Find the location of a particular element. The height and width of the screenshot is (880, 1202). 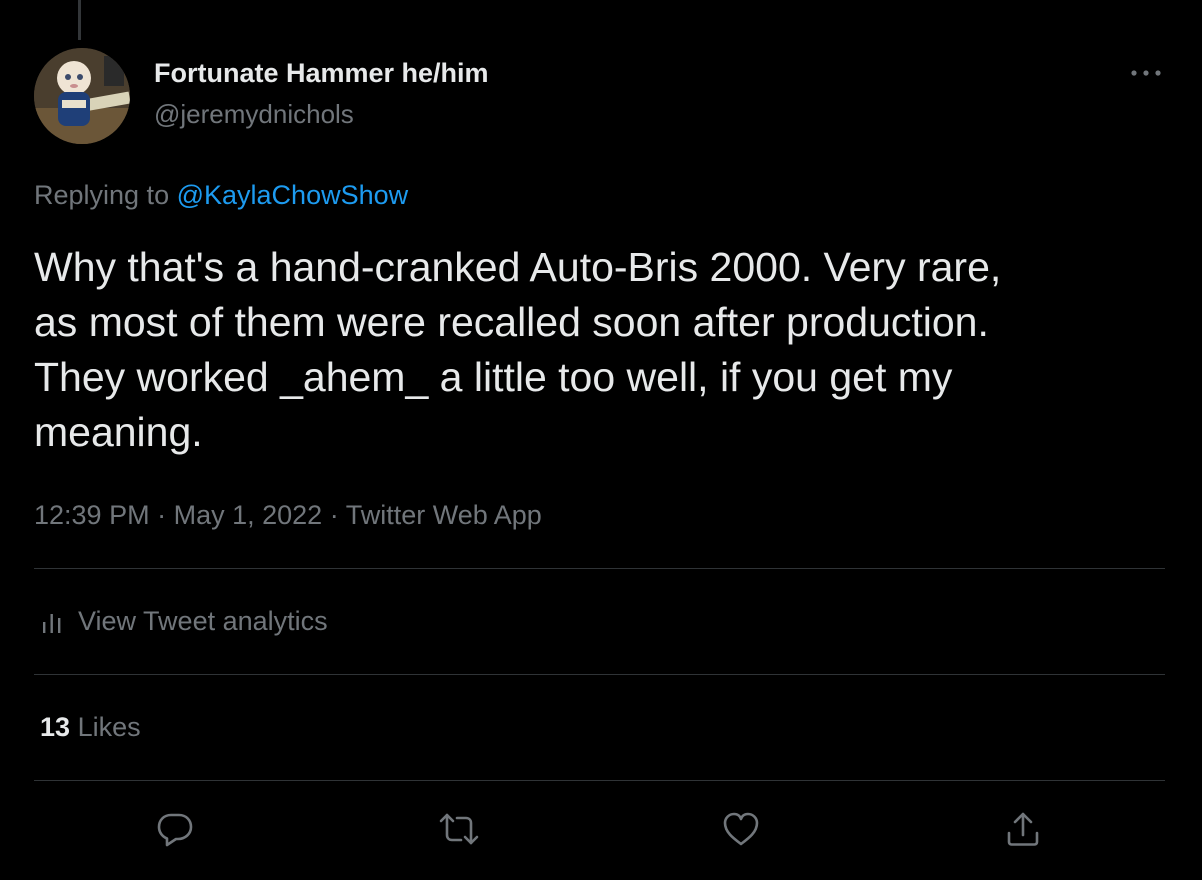

tweet-date: May 1, 2022 is located at coordinates (248, 515).